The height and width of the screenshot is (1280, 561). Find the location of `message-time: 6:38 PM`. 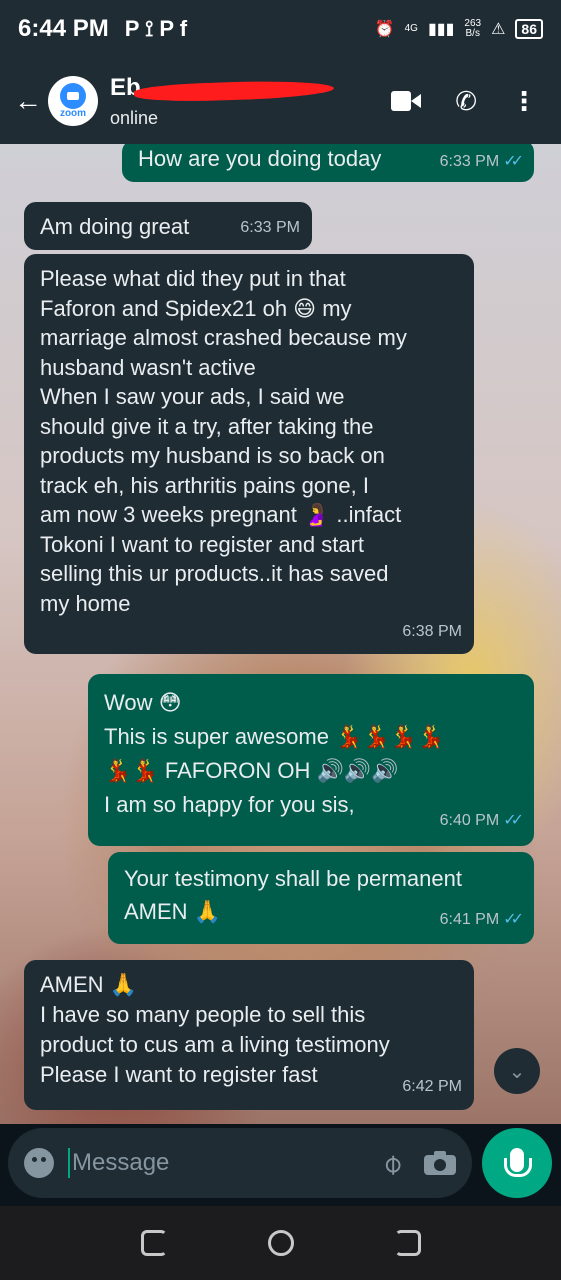

message-time: 6:38 PM is located at coordinates (432, 631).